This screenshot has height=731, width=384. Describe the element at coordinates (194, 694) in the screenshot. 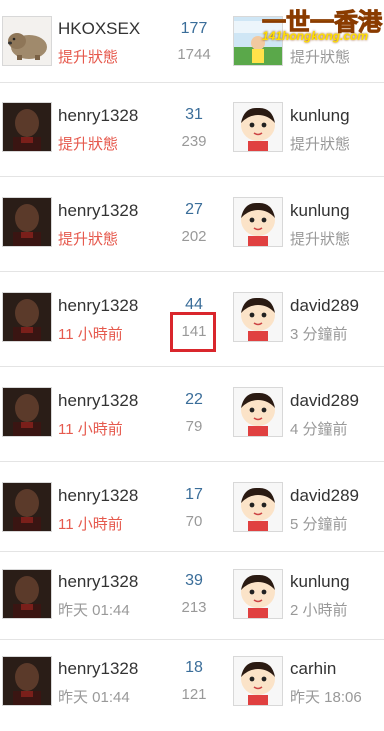

I see `view-count: 121` at that location.